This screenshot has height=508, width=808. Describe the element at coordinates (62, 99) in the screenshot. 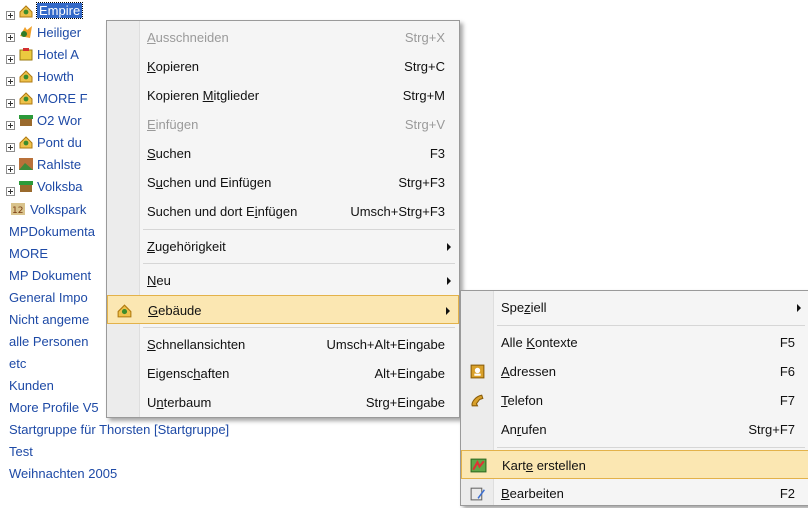

I see `tree-item: MORE F` at that location.